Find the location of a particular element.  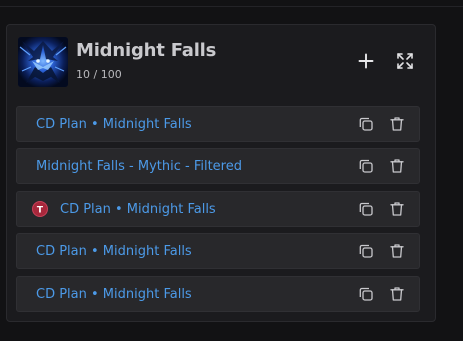

raid-thumbnail is located at coordinates (43, 62).